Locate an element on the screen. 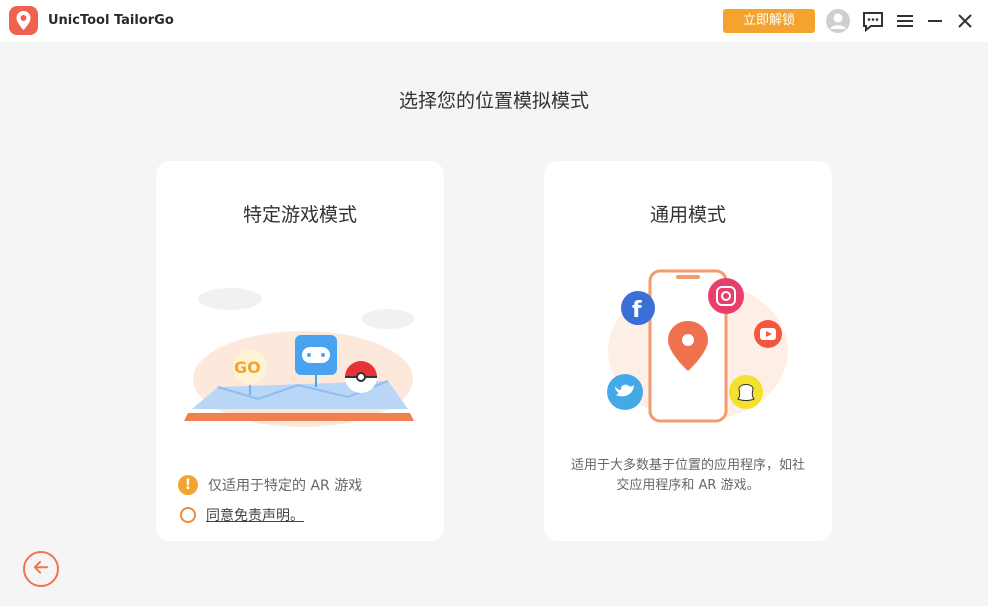  minimize-icon is located at coordinates (935, 21).